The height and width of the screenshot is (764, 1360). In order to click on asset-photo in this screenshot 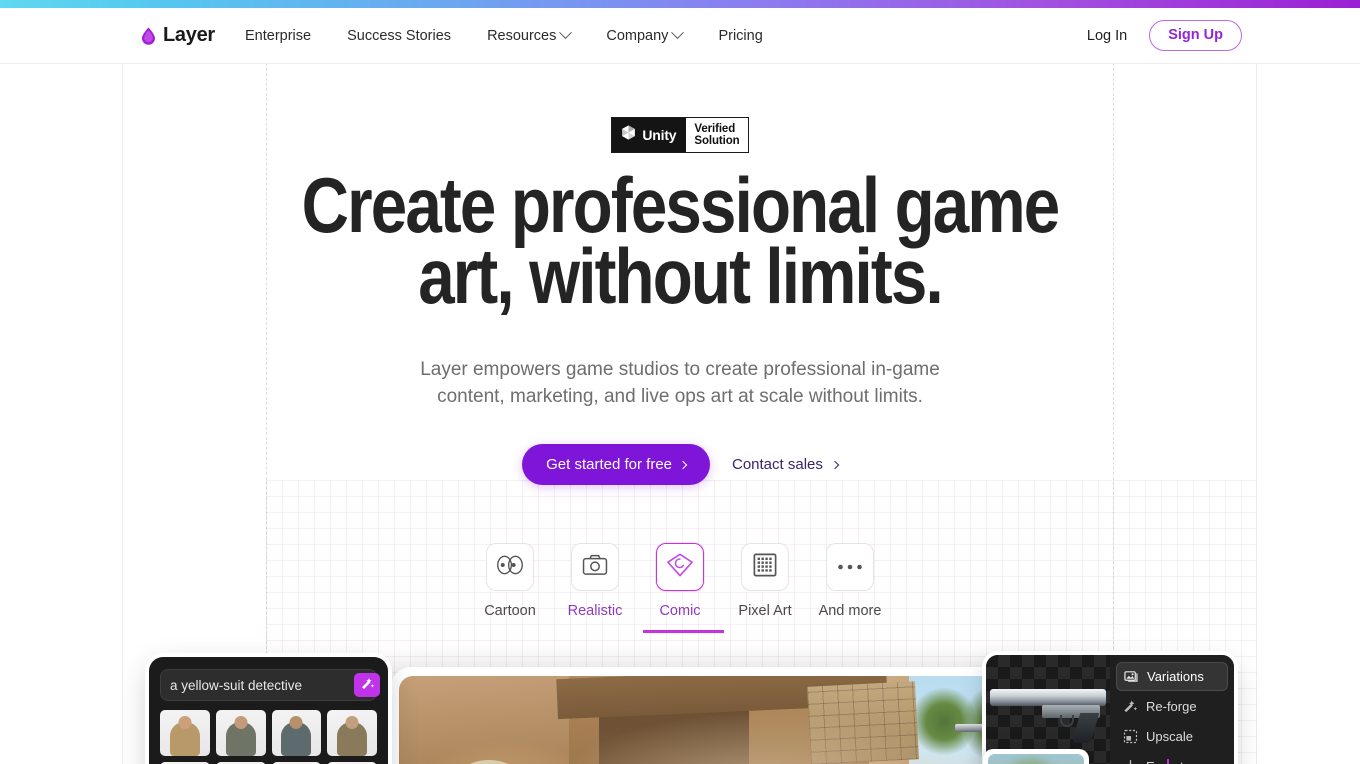, I will do `click(1036, 759)`.